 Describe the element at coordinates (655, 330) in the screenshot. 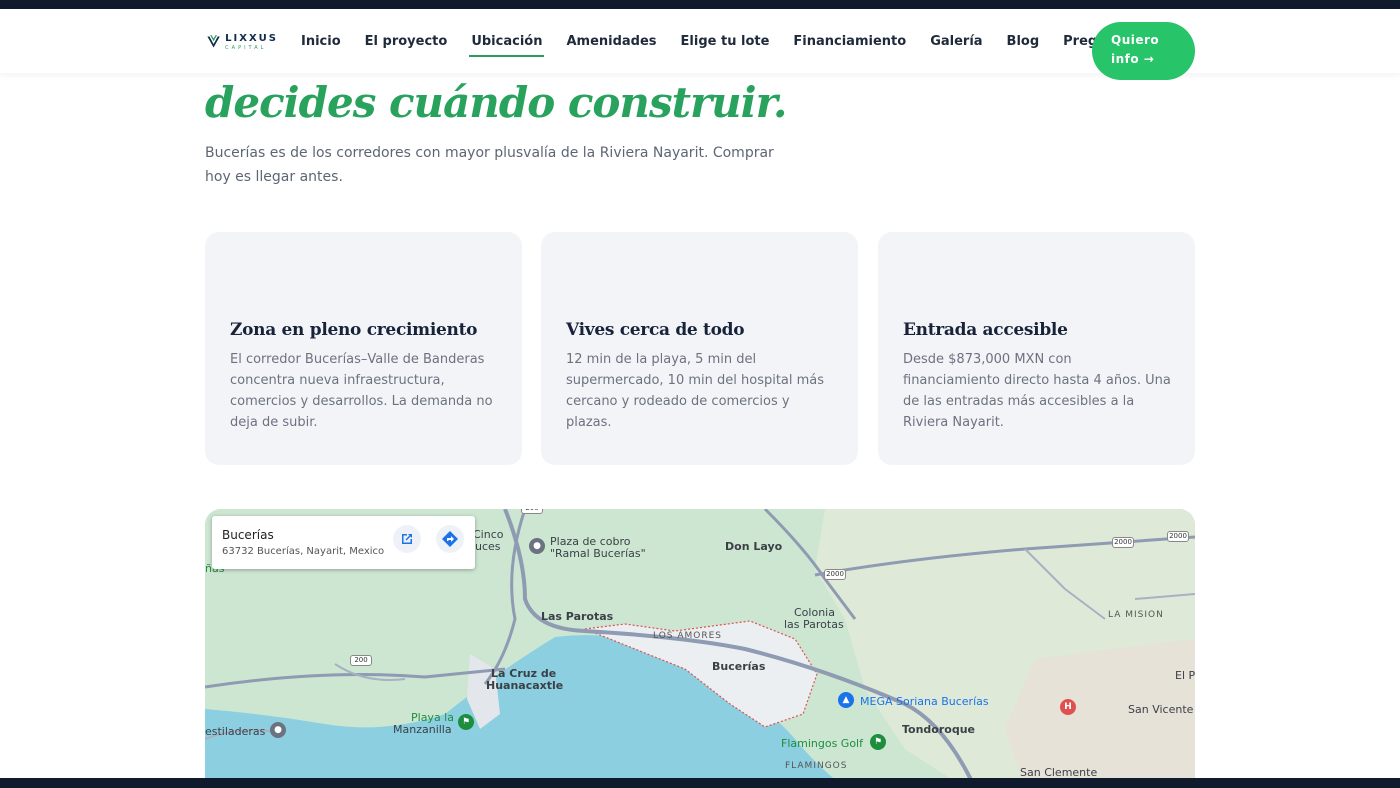

I see `feature-card-title: Vives cerca de todo` at that location.